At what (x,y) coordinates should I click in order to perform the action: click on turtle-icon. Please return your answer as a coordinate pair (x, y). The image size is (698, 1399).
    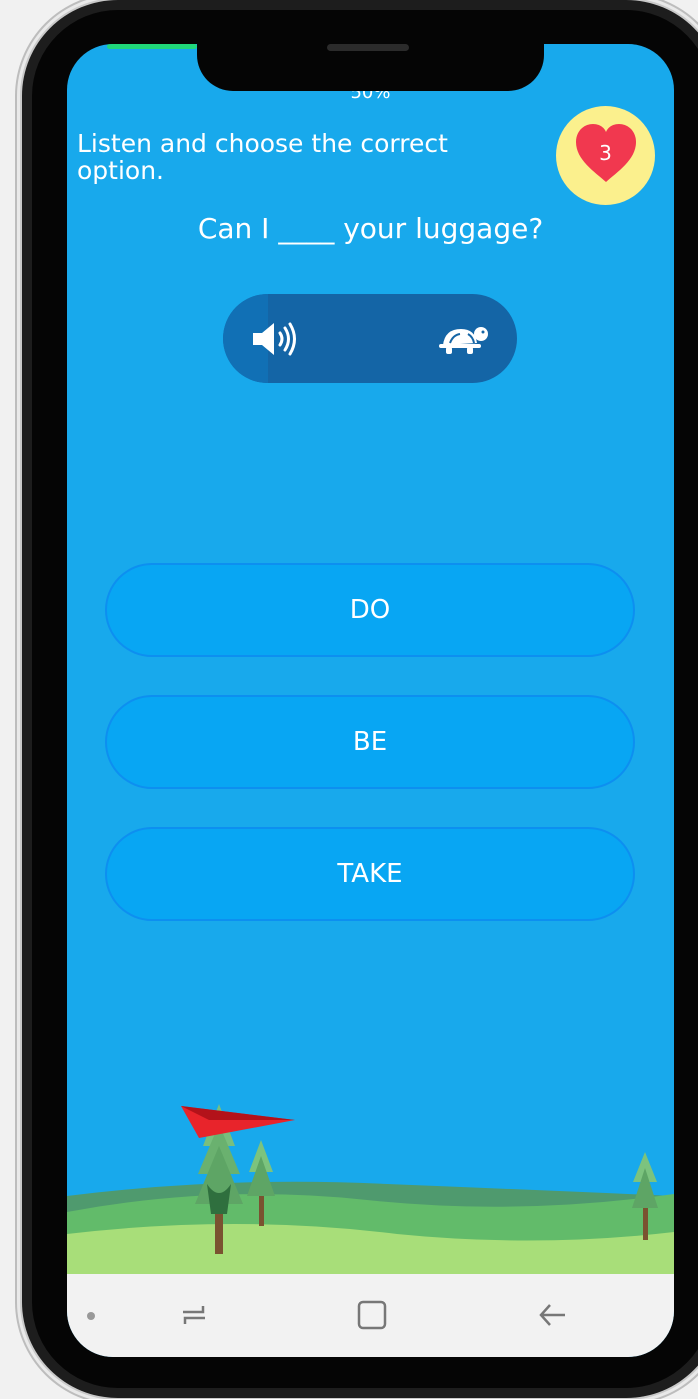
    Looking at the image, I should click on (464, 339).